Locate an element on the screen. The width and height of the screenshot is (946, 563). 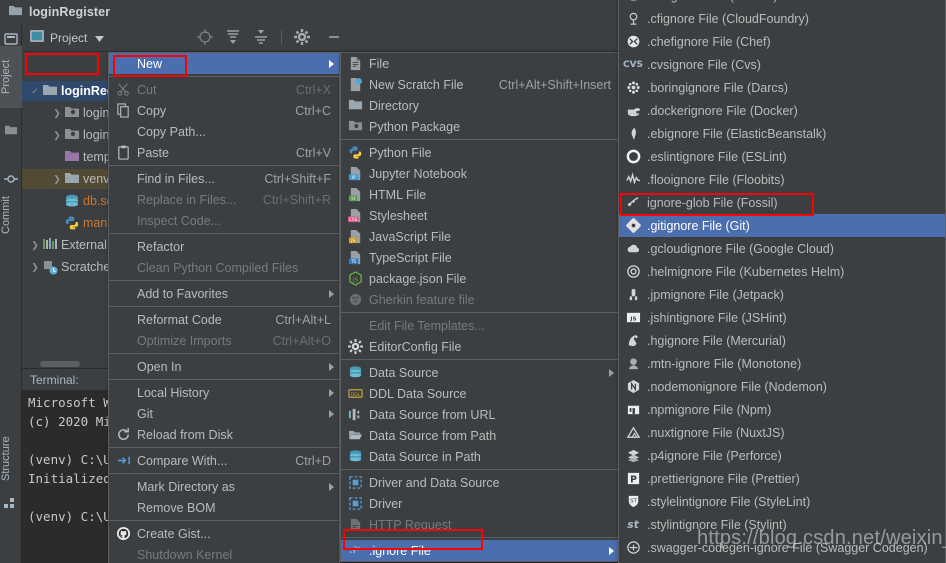
menu-item-boringignore-file-darcs: .boringignore File (Darcs) is located at coordinates (782, 87).